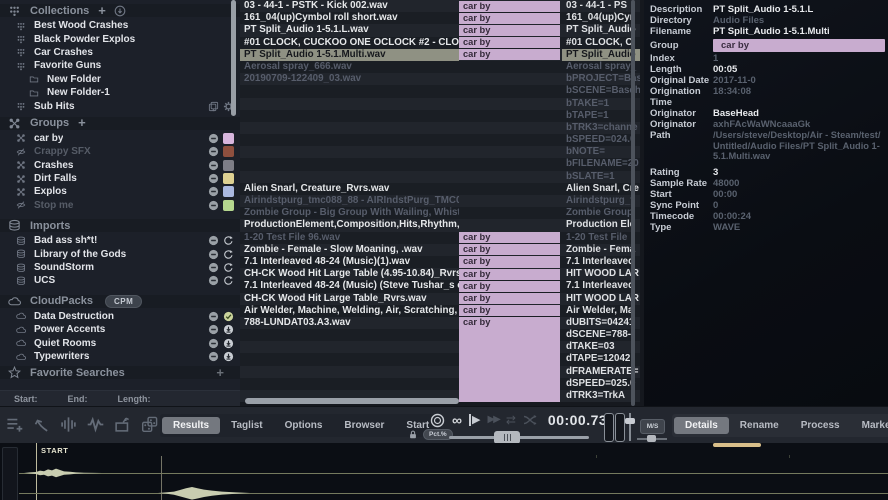 The image size is (888, 500). What do you see at coordinates (120, 165) in the screenshot?
I see `sidebar-item: Crashes` at bounding box center [120, 165].